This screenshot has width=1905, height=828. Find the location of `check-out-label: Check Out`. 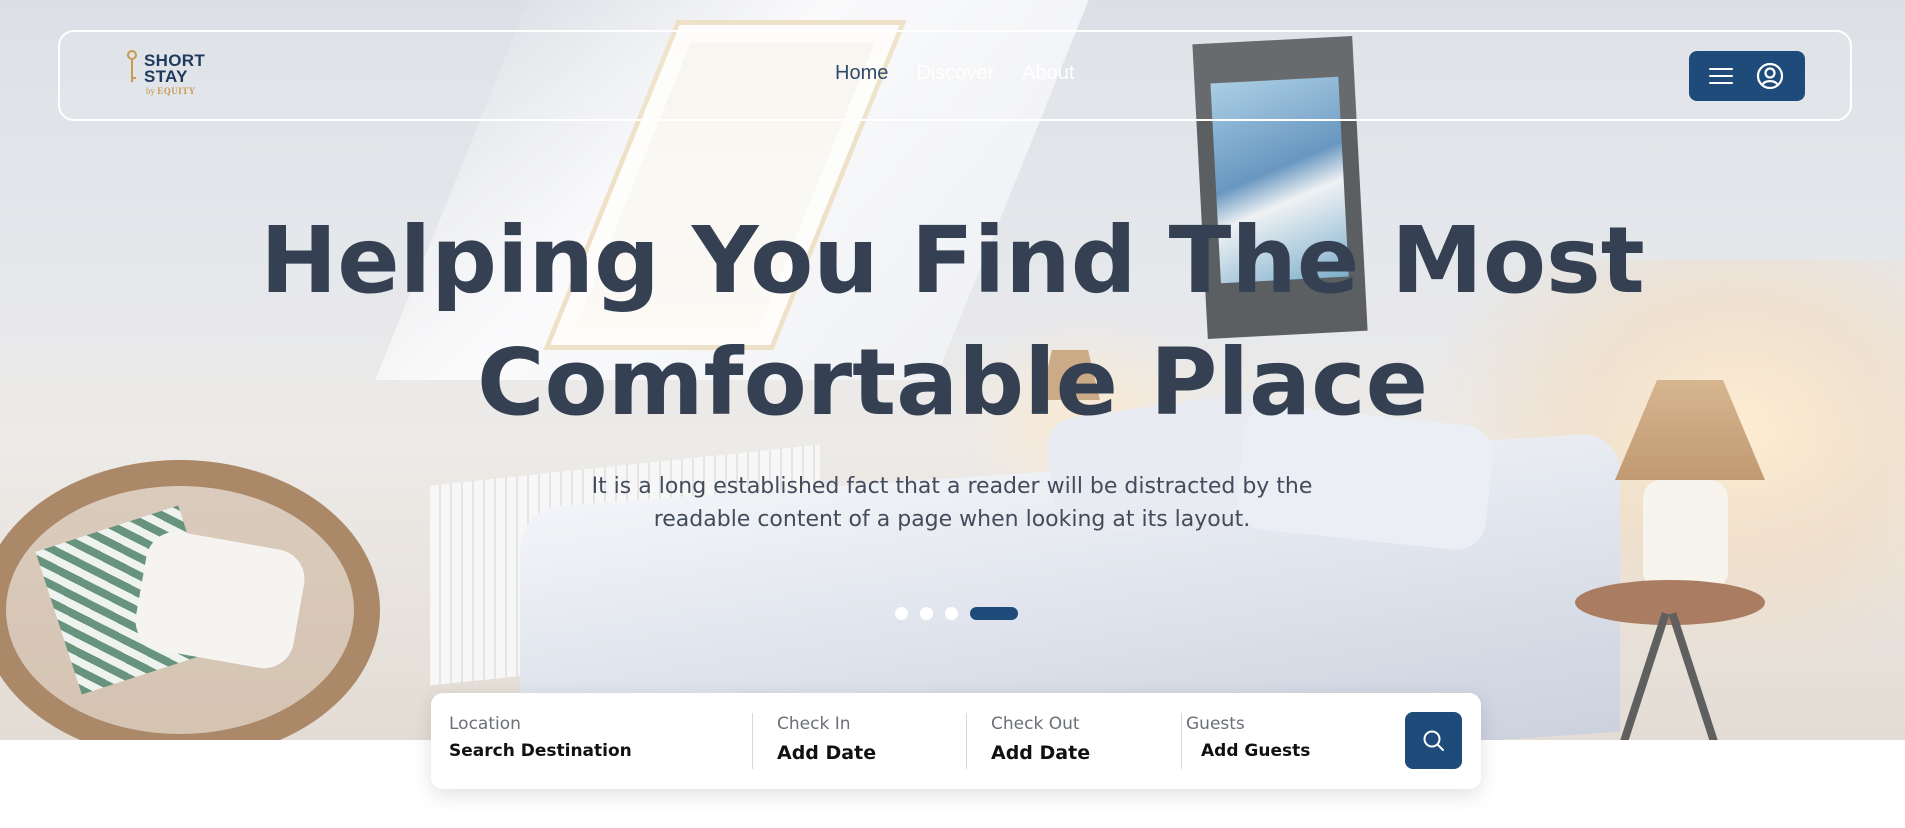

check-out-label: Check Out is located at coordinates (1035, 724).